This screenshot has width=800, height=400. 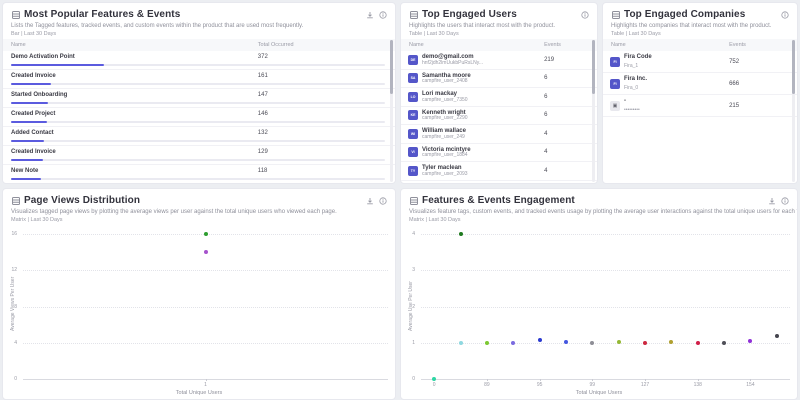 I want to click on avatar: FI, so click(x=615, y=61).